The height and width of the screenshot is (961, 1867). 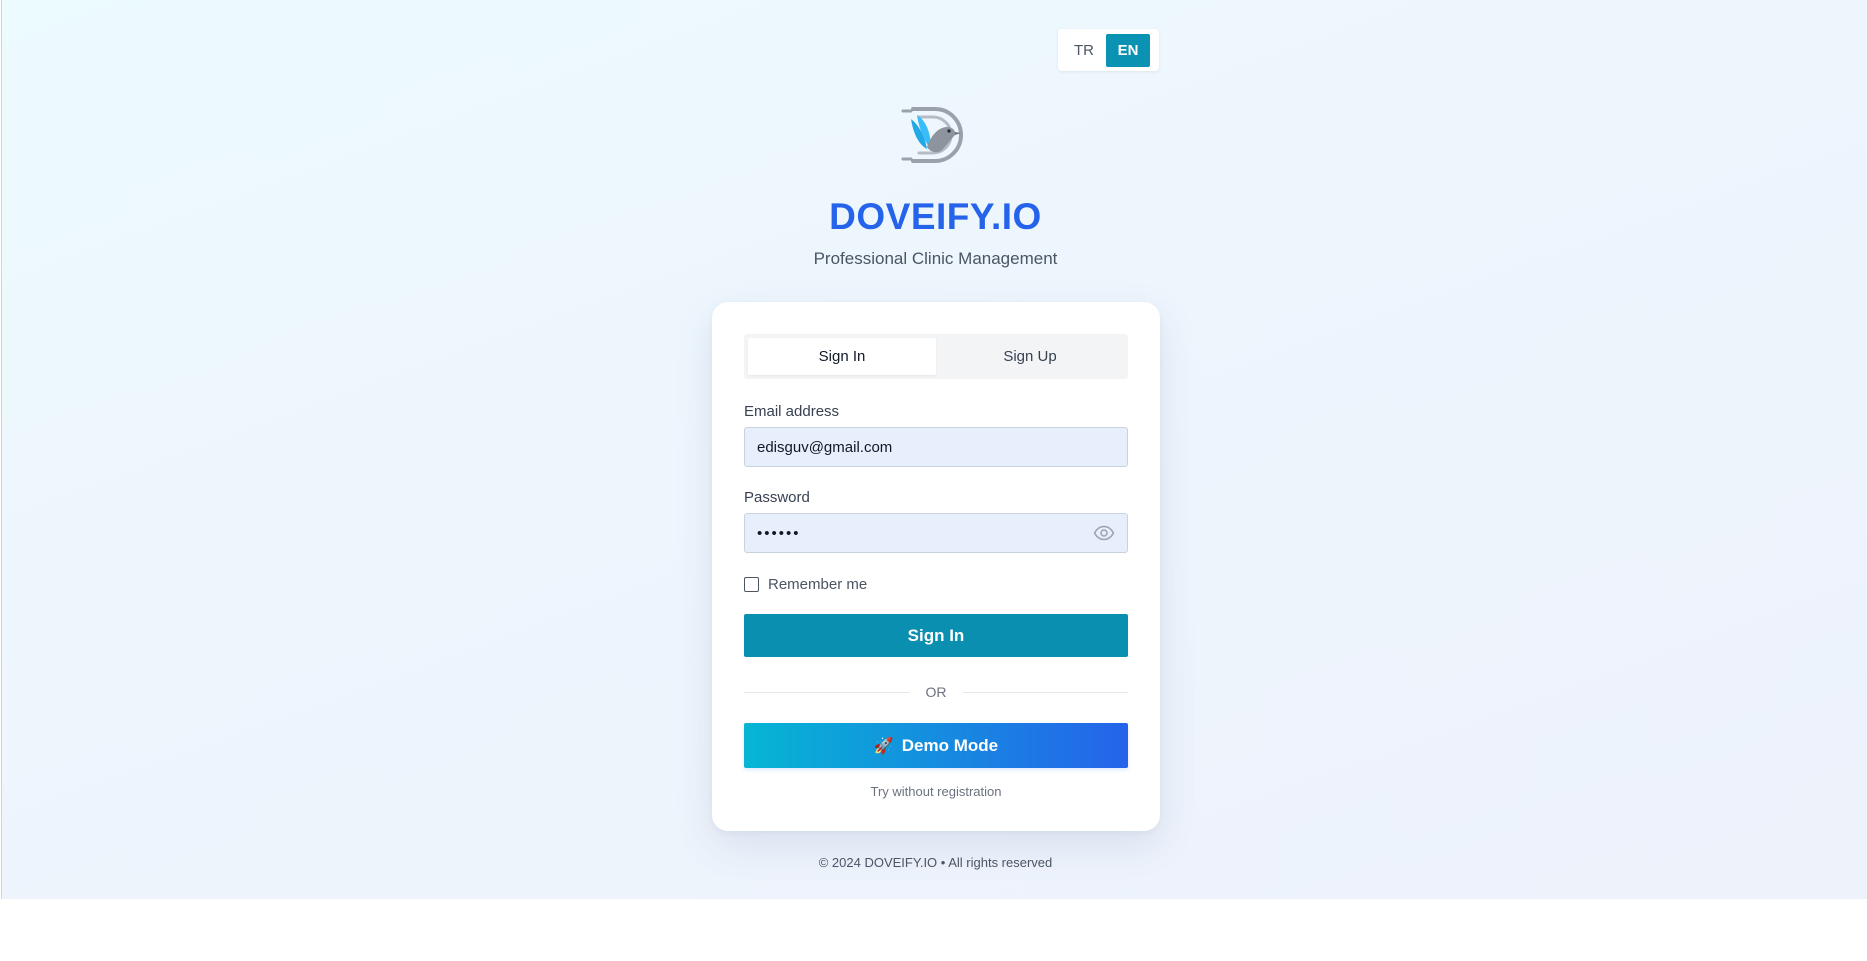 I want to click on password-label: Password, so click(x=777, y=497).